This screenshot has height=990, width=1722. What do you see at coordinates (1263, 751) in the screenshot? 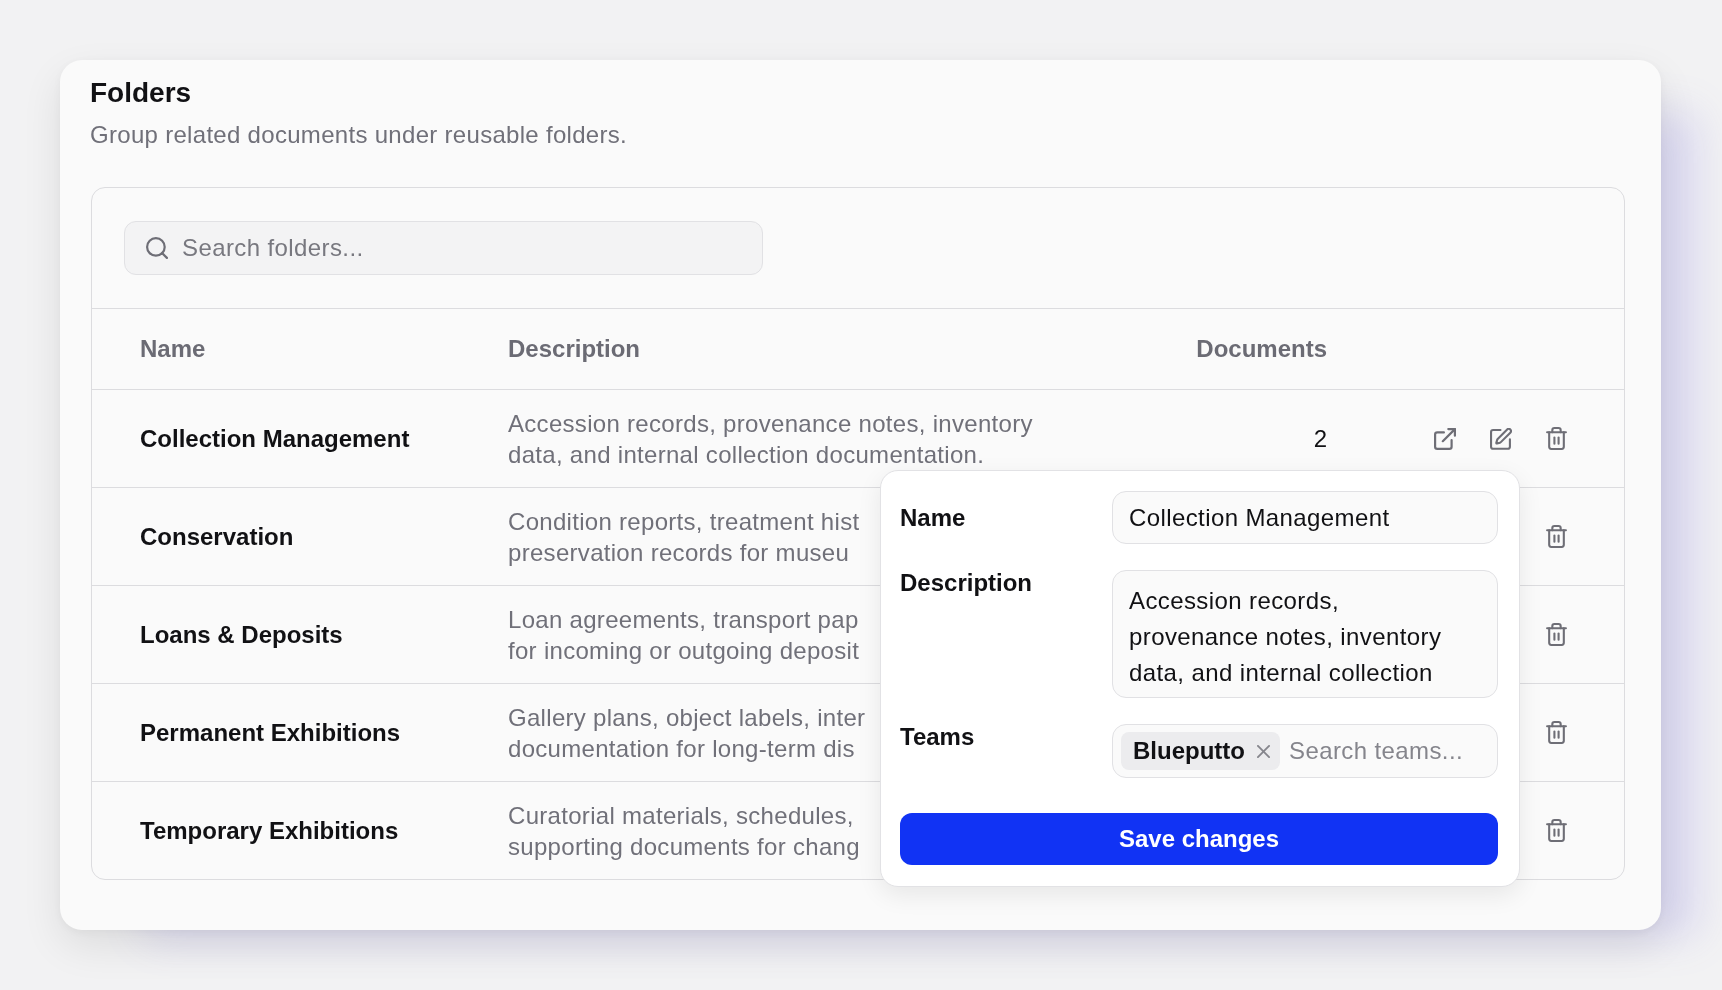
I see `close-icon` at bounding box center [1263, 751].